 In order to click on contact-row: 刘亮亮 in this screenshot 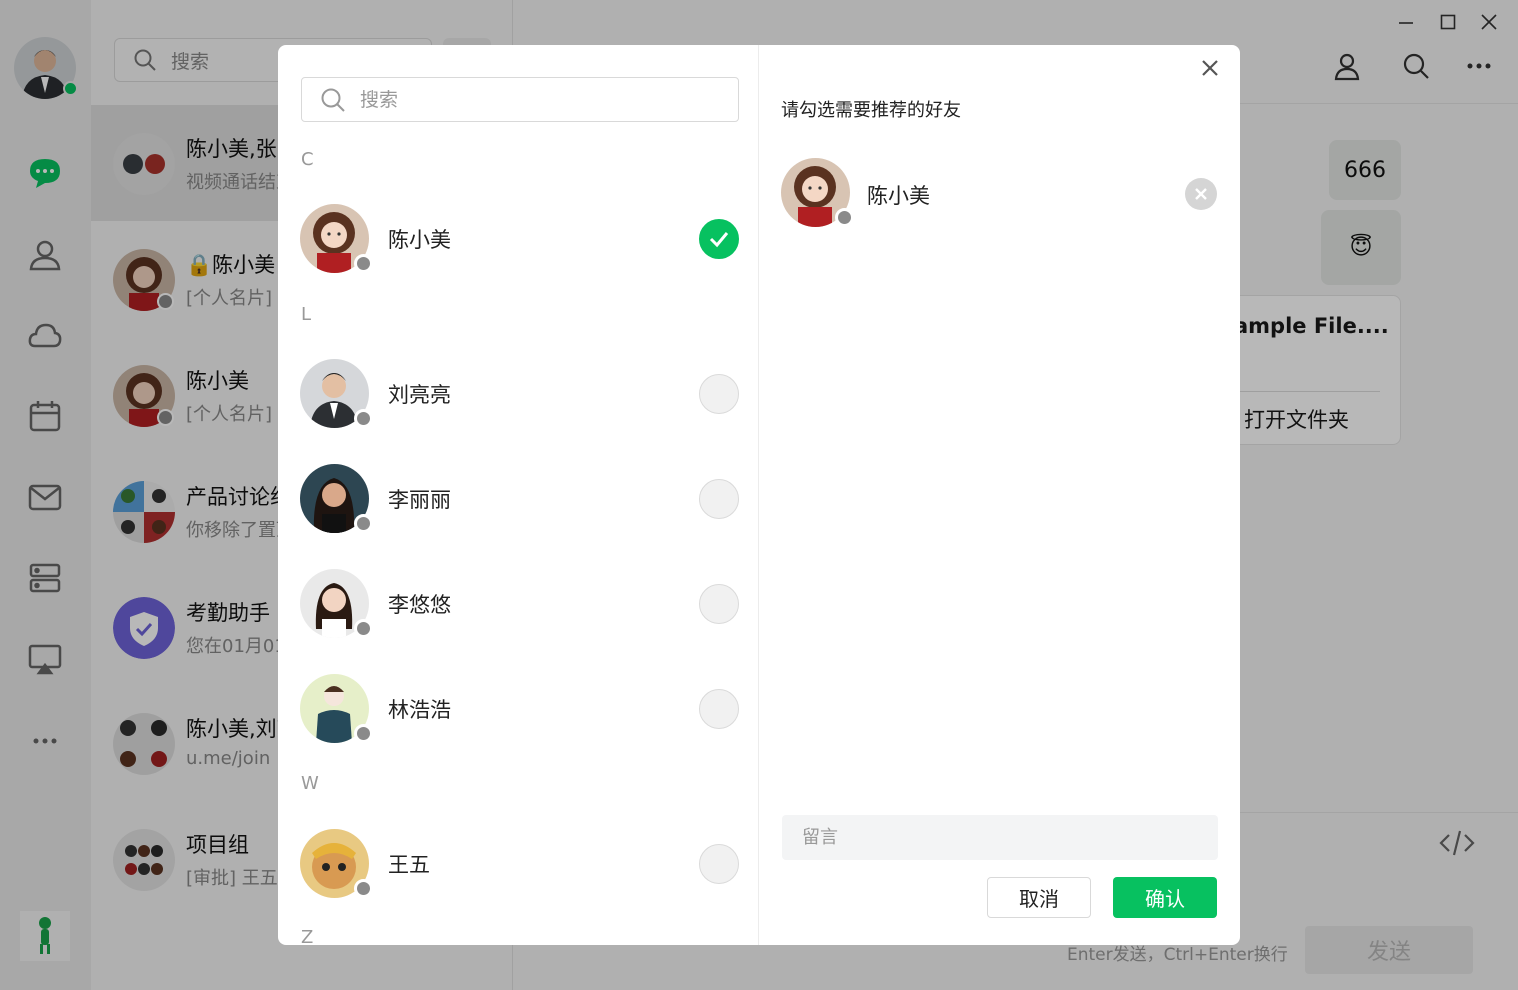, I will do `click(518, 394)`.